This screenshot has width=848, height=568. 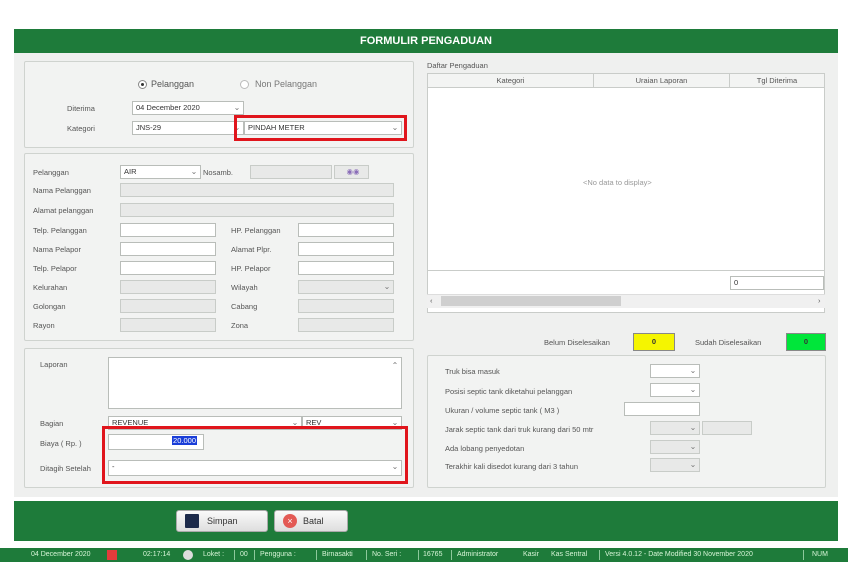 What do you see at coordinates (346, 230) in the screenshot?
I see `hp-pelanggan-input` at bounding box center [346, 230].